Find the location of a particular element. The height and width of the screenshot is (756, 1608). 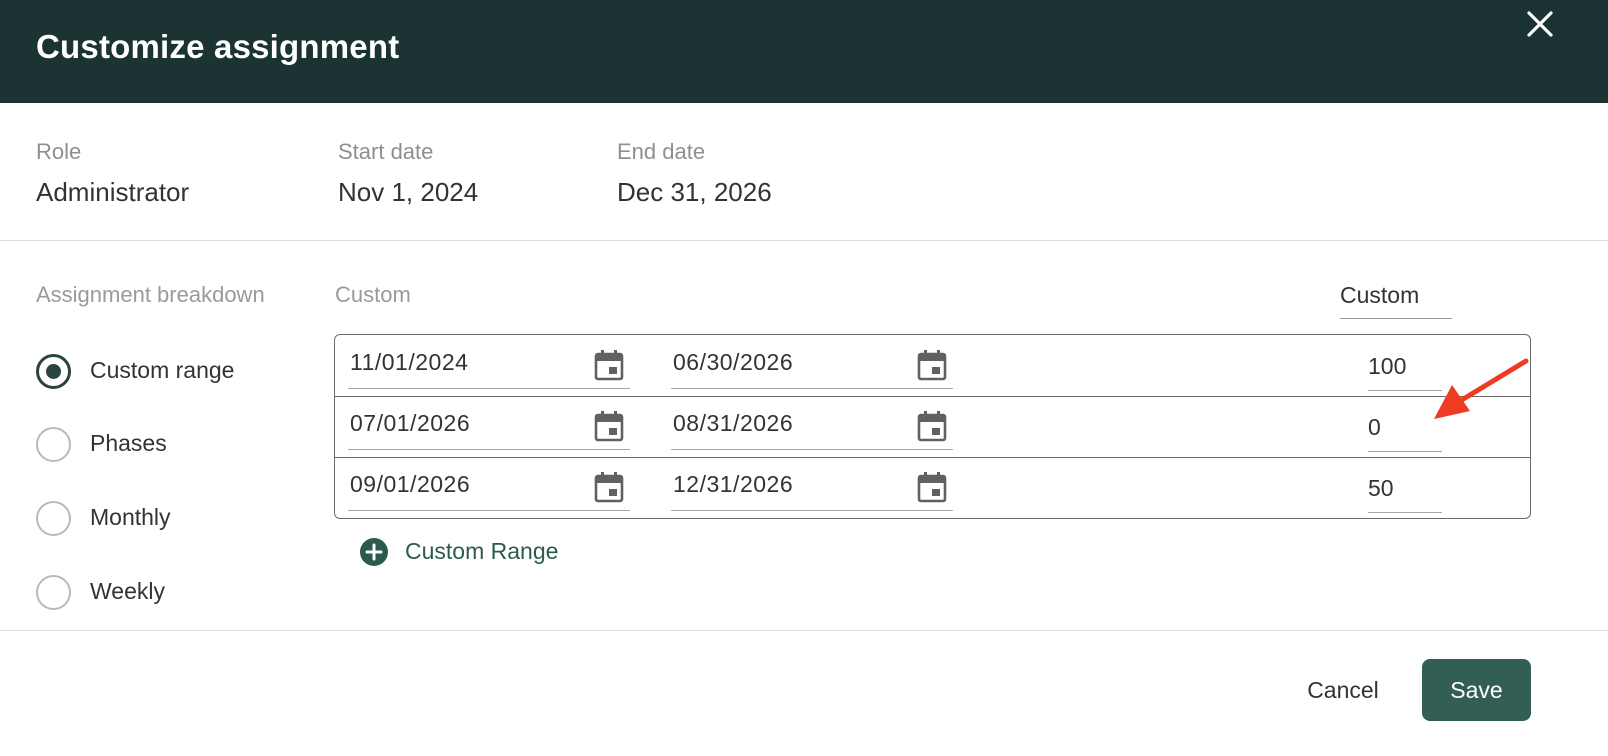

range-row: 09/01/2026 12/31/2026 50 is located at coordinates (932, 487).